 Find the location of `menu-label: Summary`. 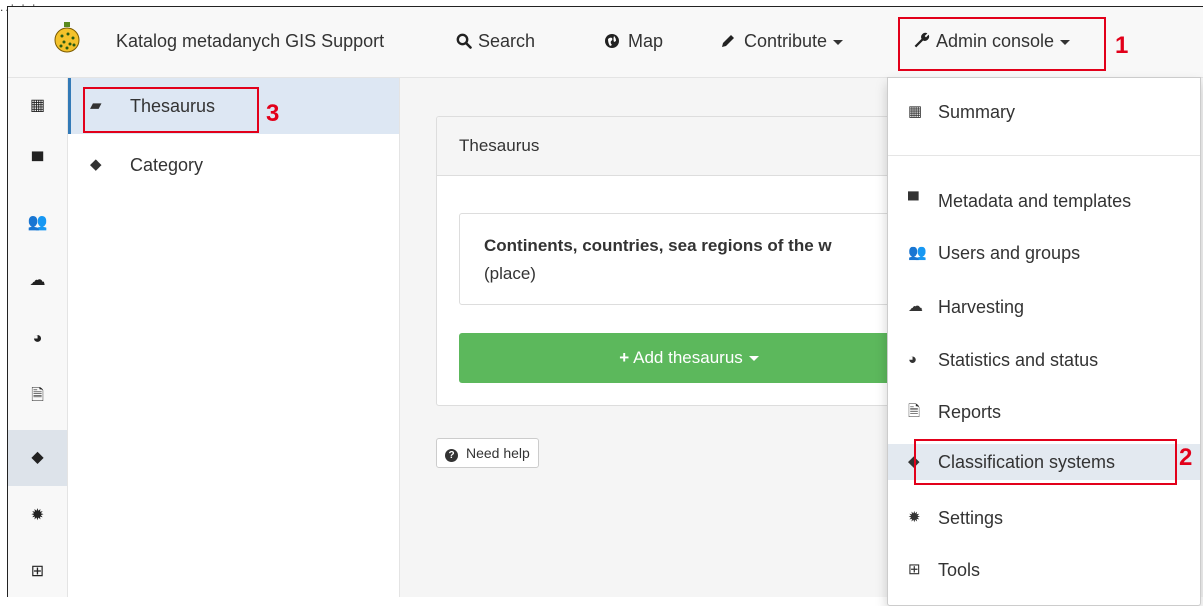

menu-label: Summary is located at coordinates (977, 112).